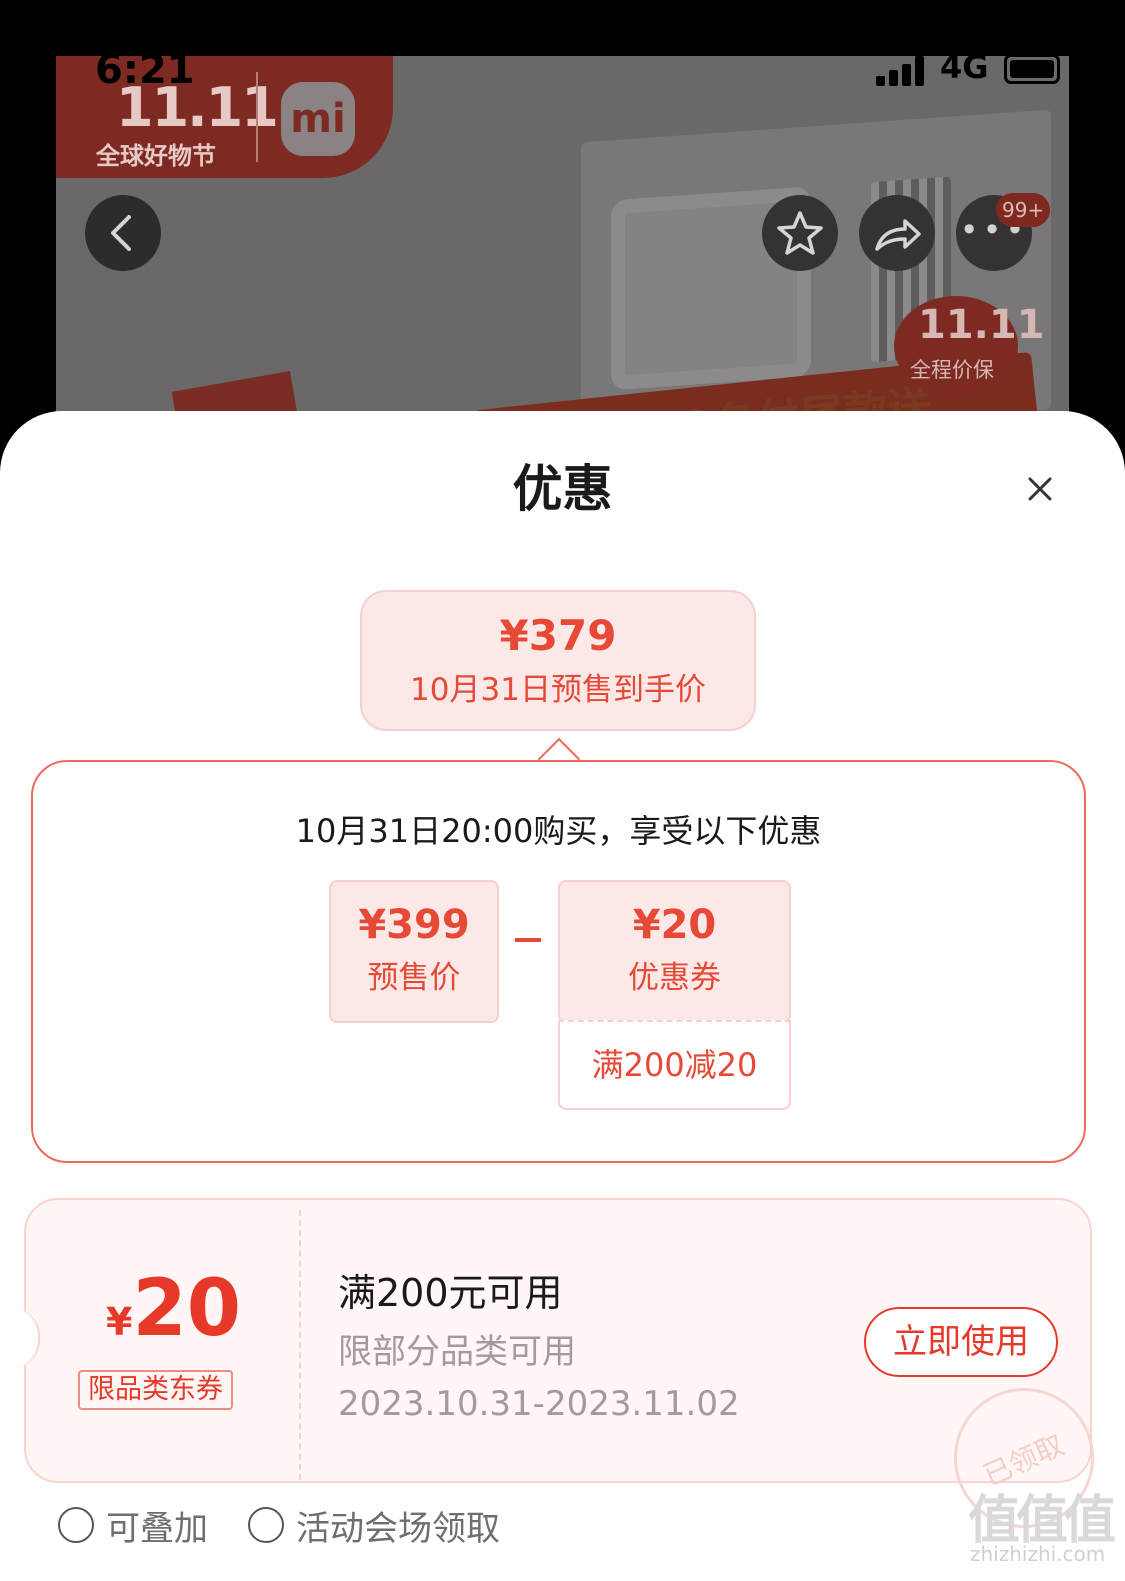  I want to click on network-type: 4G, so click(964, 67).